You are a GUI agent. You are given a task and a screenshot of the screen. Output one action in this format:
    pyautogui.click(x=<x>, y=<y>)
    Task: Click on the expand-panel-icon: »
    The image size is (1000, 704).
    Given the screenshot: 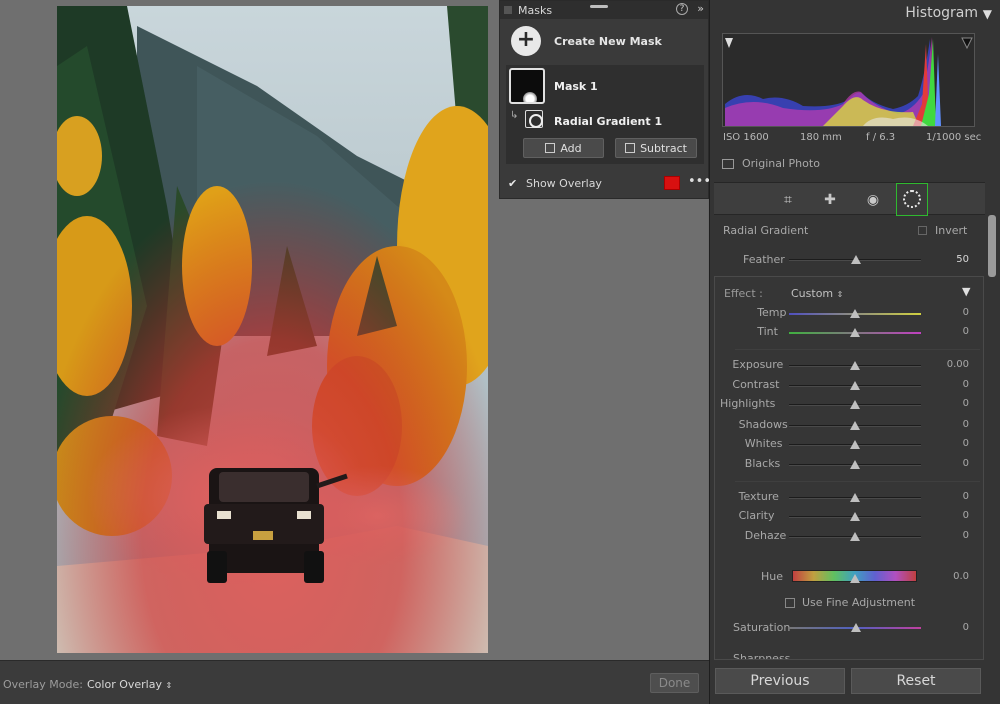 What is the action you would take?
    pyautogui.click(x=700, y=8)
    